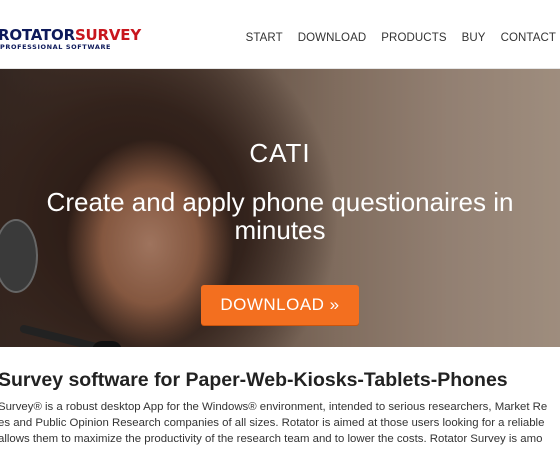 This screenshot has width=560, height=450. I want to click on nav-item-download: DOWNLOAD, so click(332, 38).